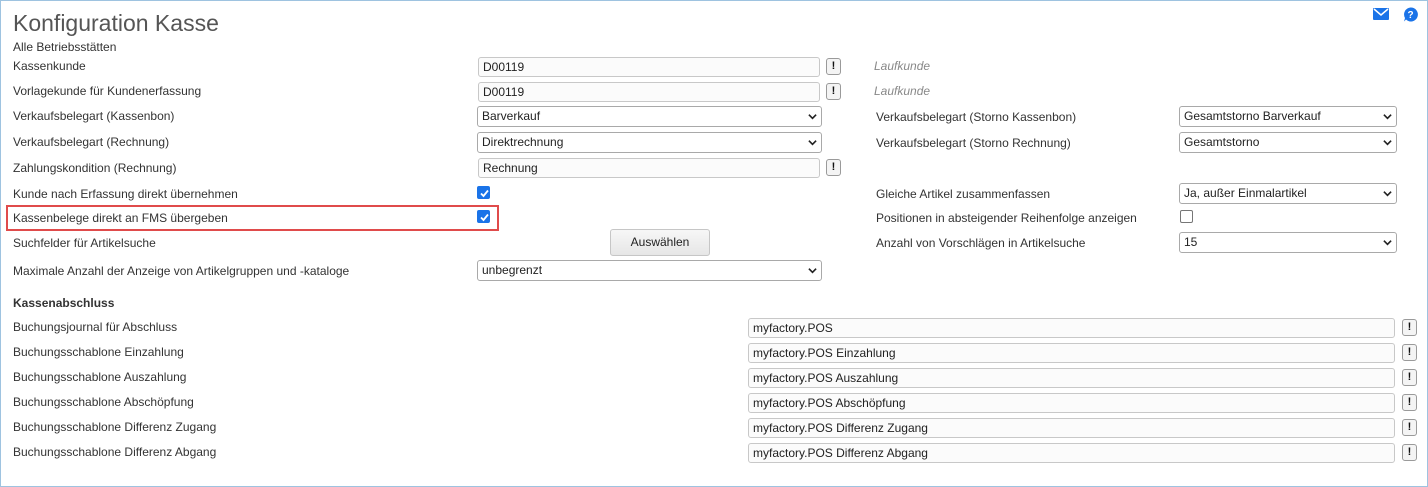 This screenshot has width=1428, height=487. I want to click on storno-rechnung-value: Gesamtstorno, so click(1222, 142).